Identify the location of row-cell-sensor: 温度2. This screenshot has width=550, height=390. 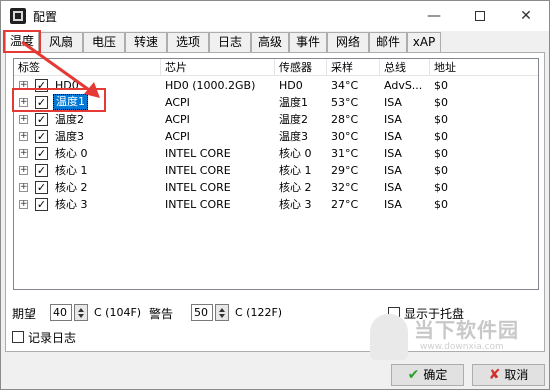
(293, 119).